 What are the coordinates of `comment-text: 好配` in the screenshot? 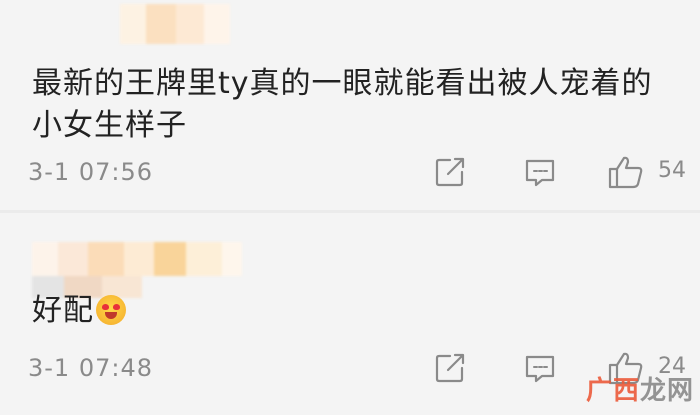 It's located at (357, 311).